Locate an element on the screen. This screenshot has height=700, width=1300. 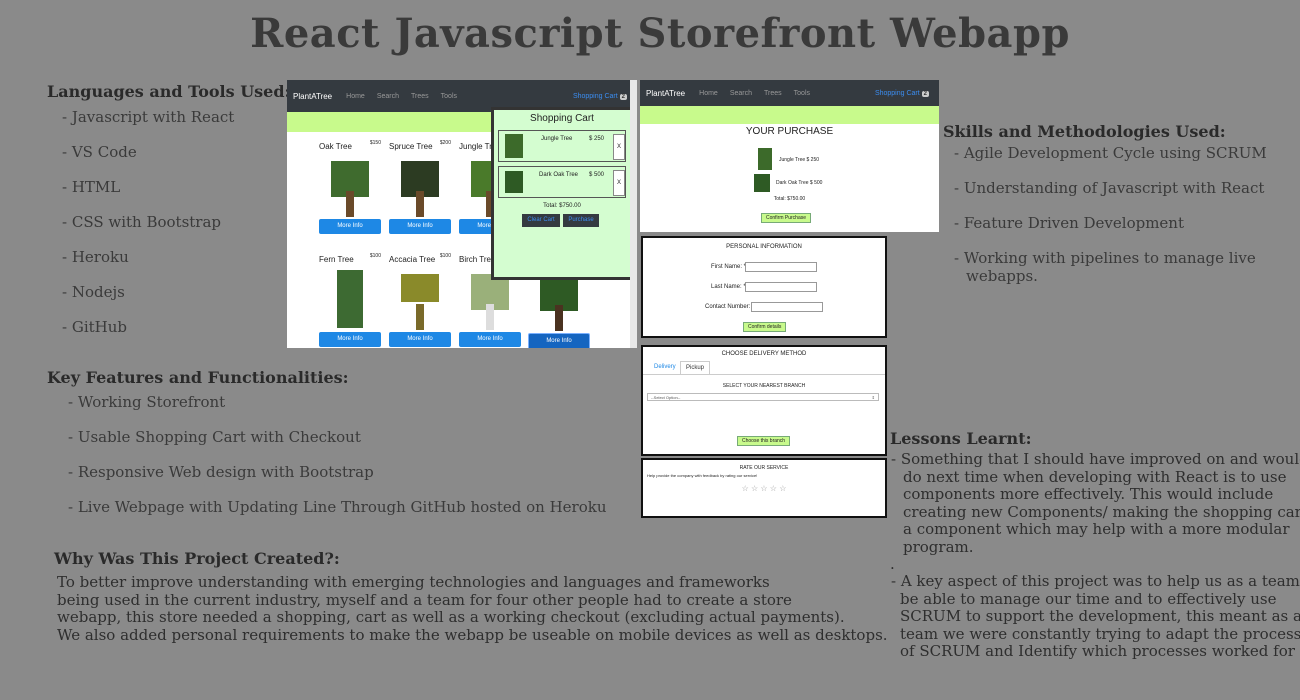
why-heading: Why Was This Project Created?: is located at coordinates (197, 558).